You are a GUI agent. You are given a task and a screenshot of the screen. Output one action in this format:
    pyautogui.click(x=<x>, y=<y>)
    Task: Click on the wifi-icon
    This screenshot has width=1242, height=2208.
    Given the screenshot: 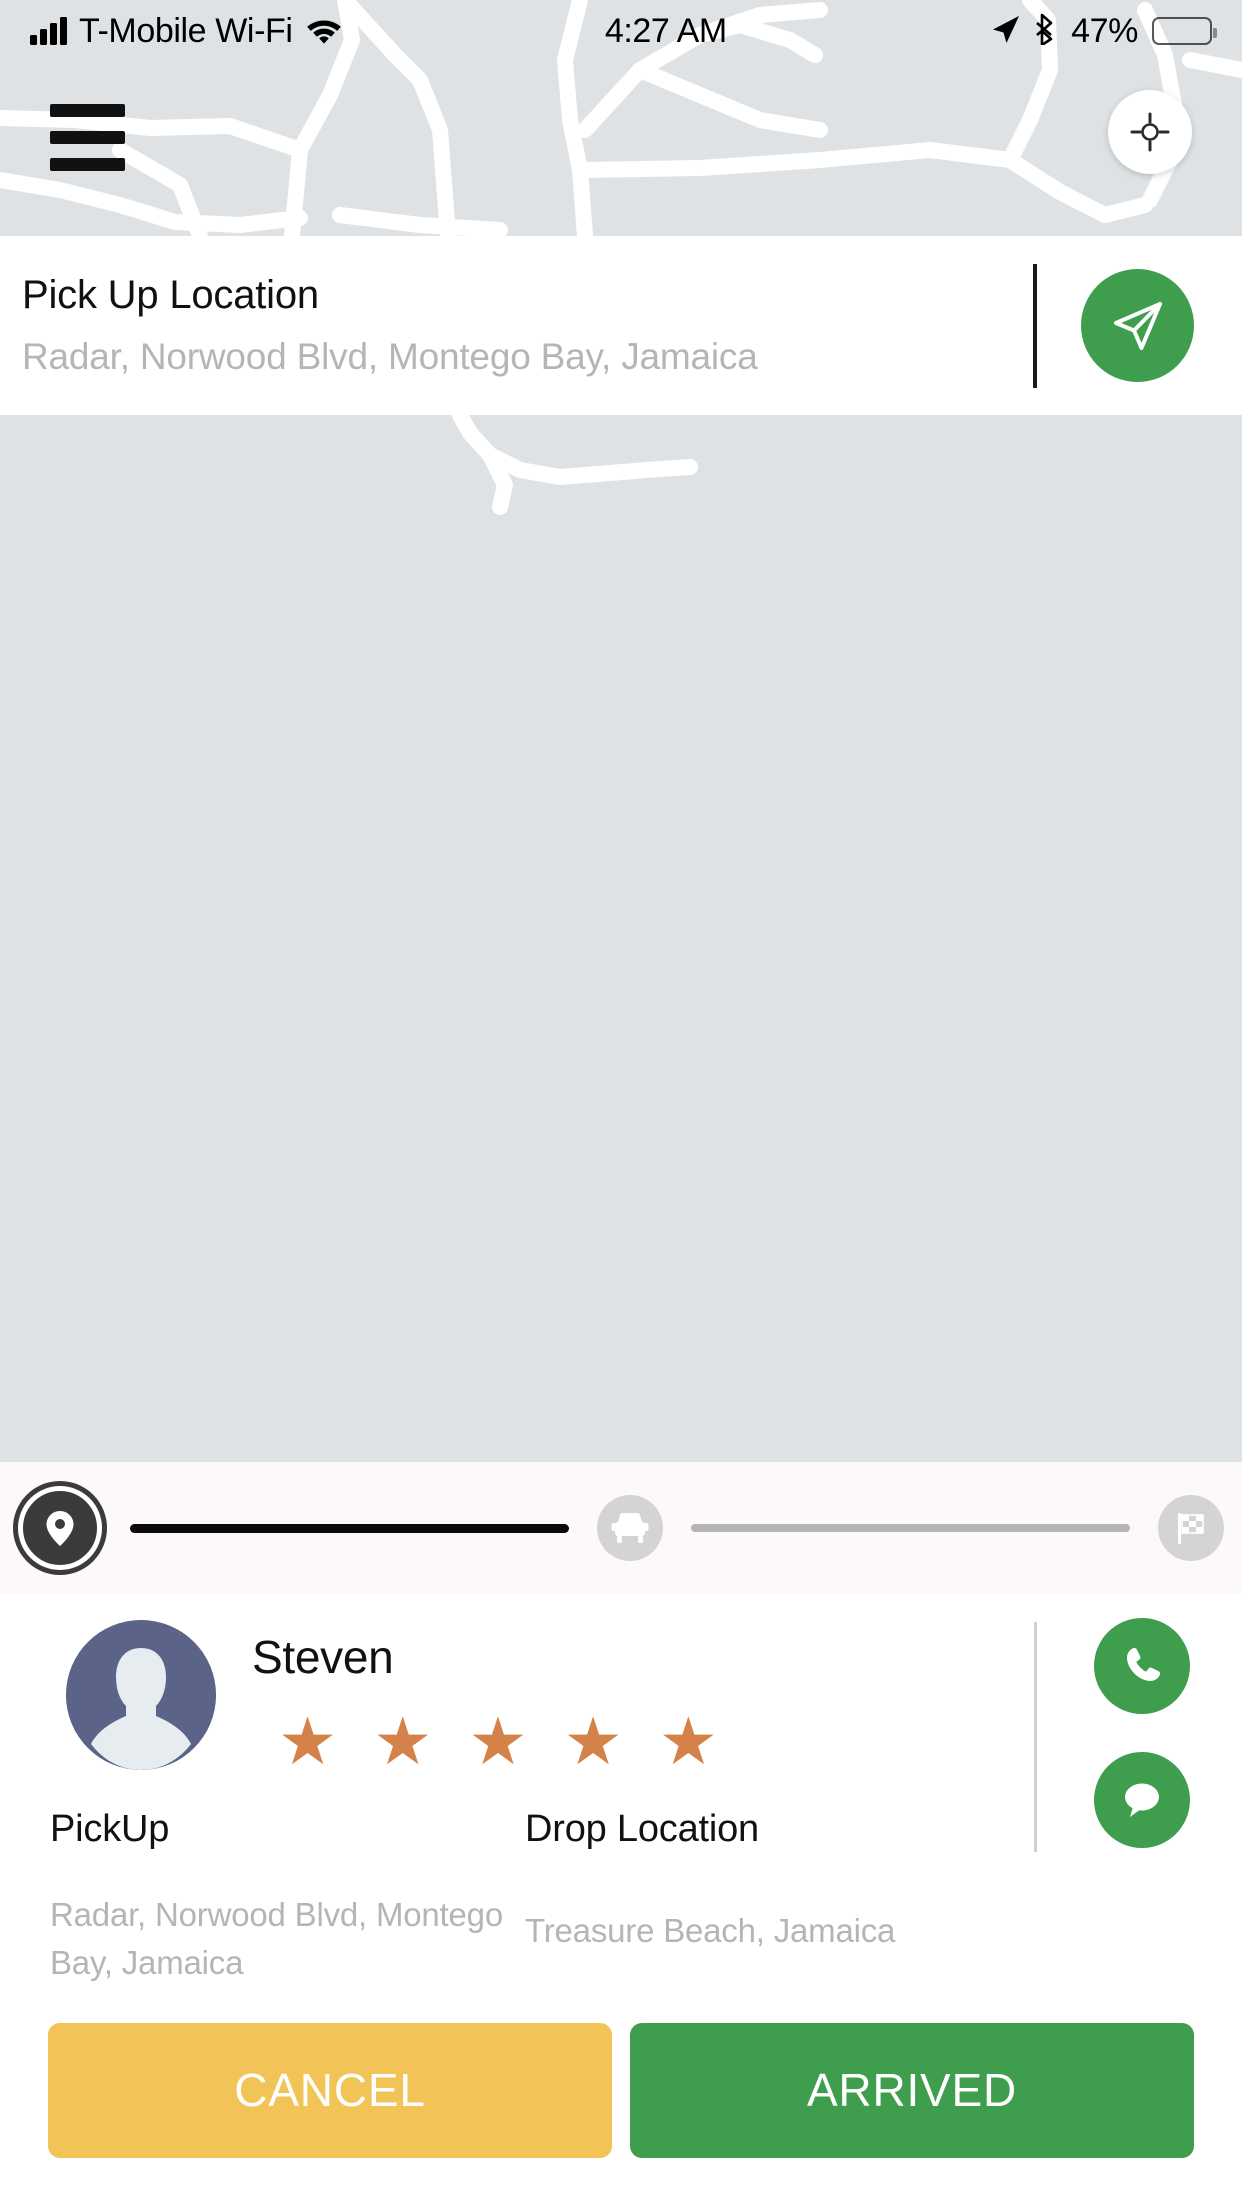 What is the action you would take?
    pyautogui.click(x=324, y=31)
    